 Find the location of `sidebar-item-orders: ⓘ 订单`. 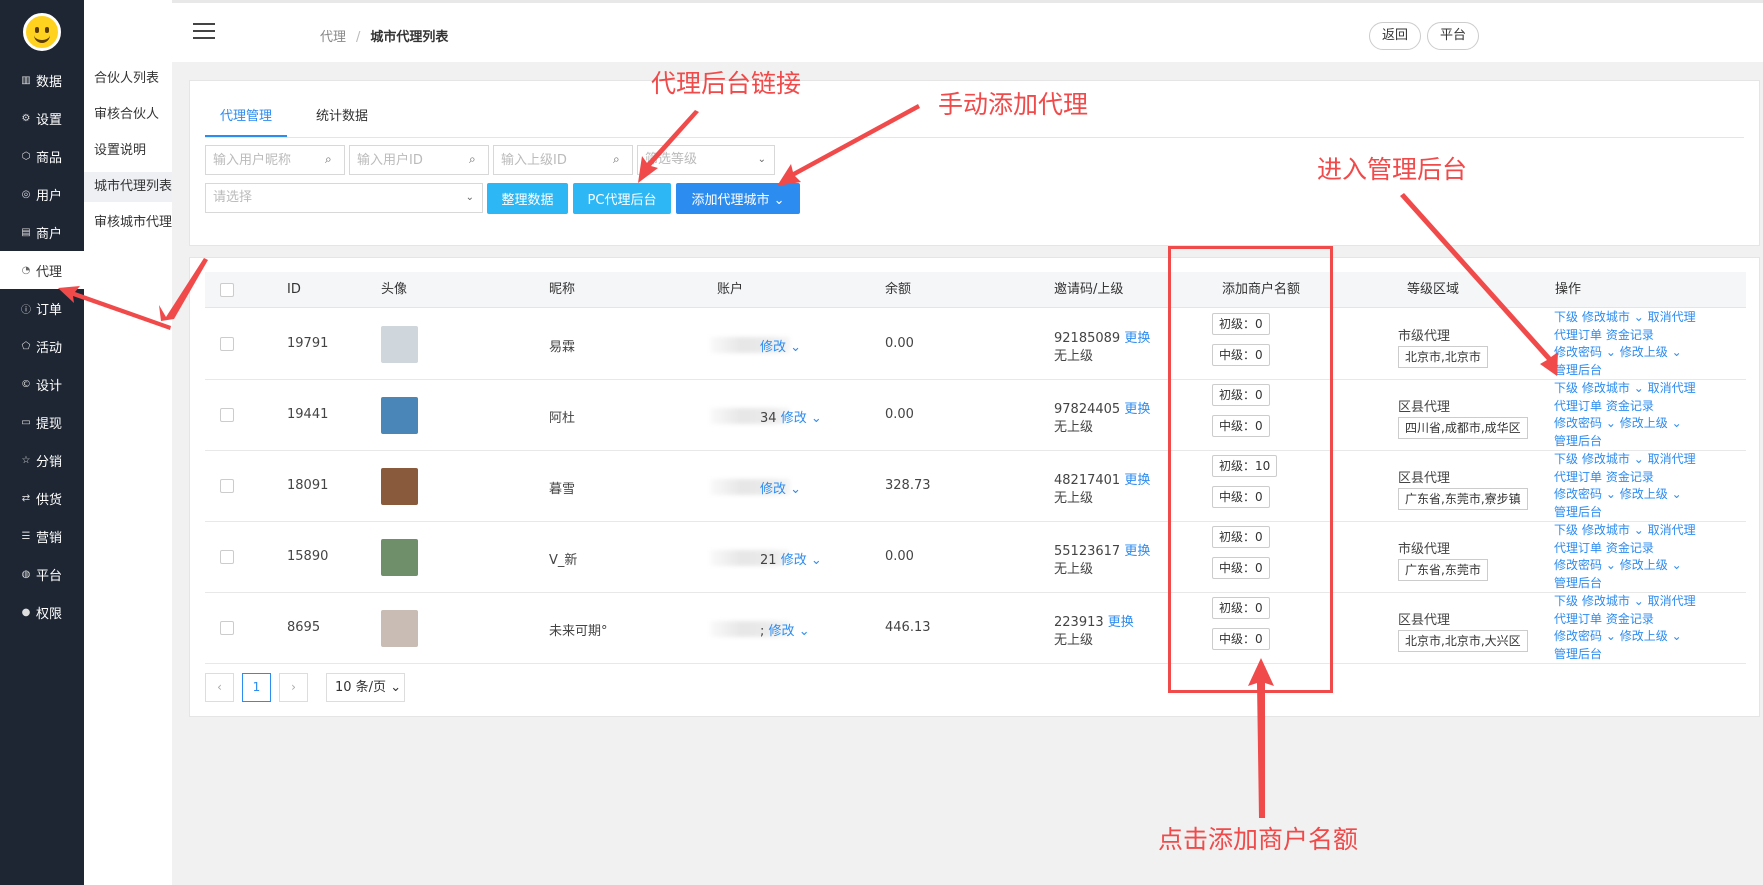

sidebar-item-orders: ⓘ 订单 is located at coordinates (42, 308).